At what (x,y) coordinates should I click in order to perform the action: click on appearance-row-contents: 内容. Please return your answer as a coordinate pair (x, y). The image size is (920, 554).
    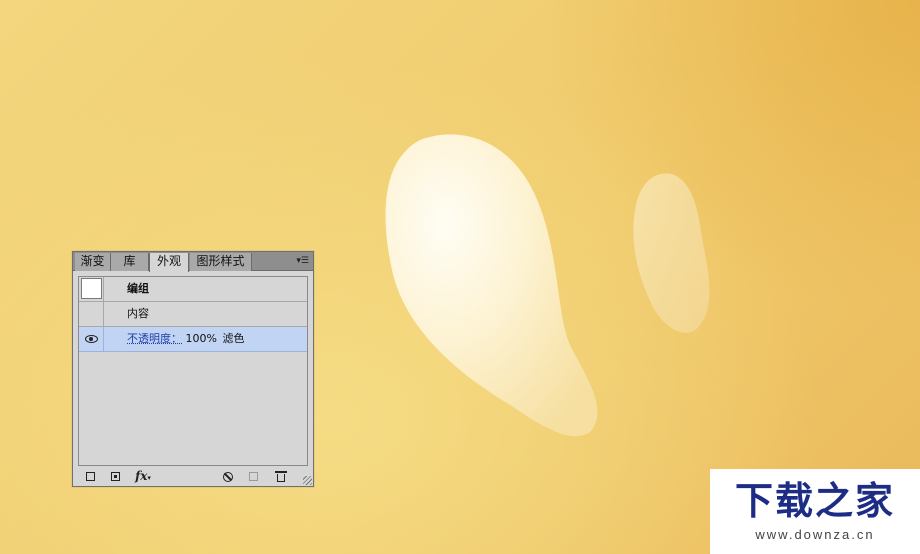
    Looking at the image, I should click on (193, 314).